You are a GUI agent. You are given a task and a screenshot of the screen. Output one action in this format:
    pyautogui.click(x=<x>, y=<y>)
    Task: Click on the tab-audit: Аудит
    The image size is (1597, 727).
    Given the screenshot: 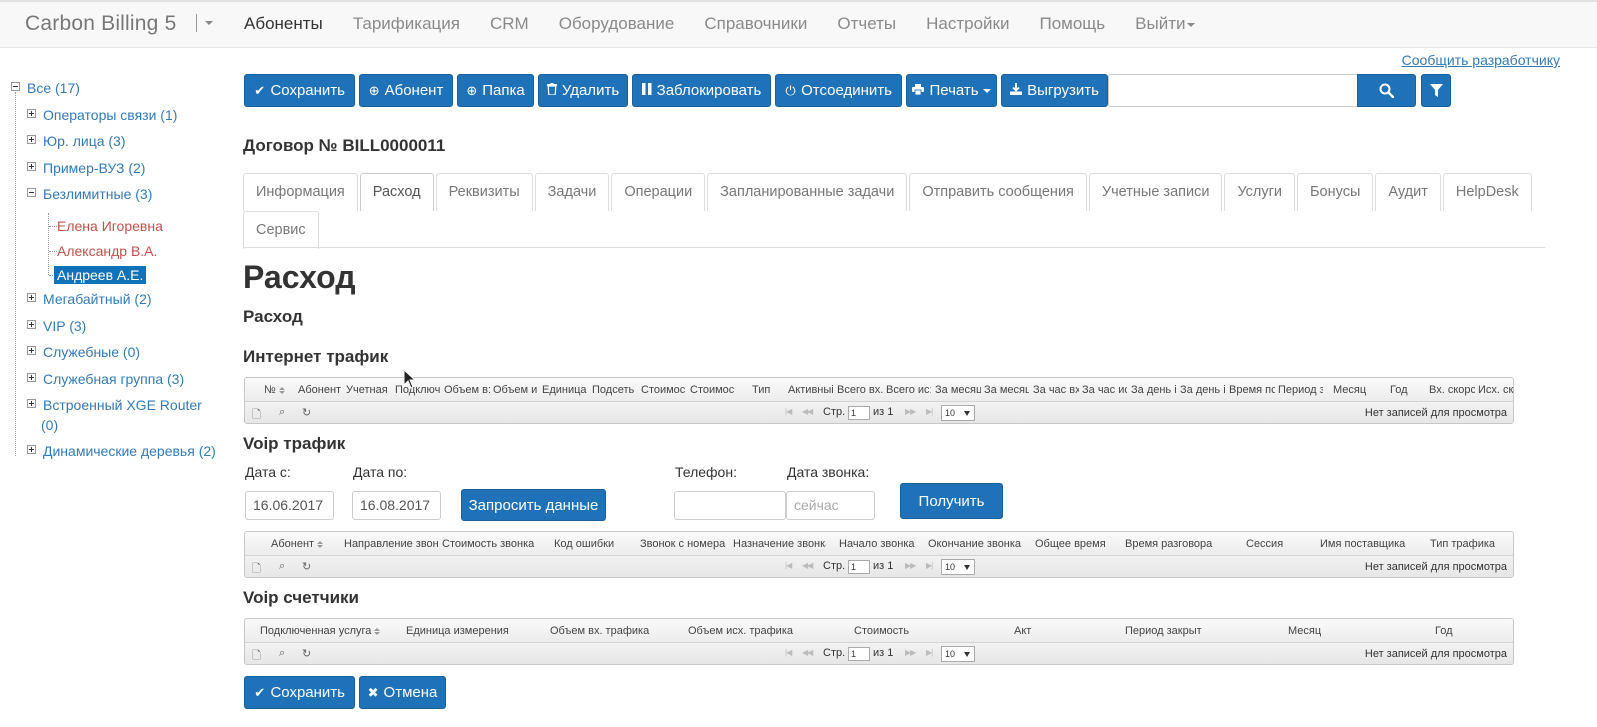 What is the action you would take?
    pyautogui.click(x=1408, y=192)
    